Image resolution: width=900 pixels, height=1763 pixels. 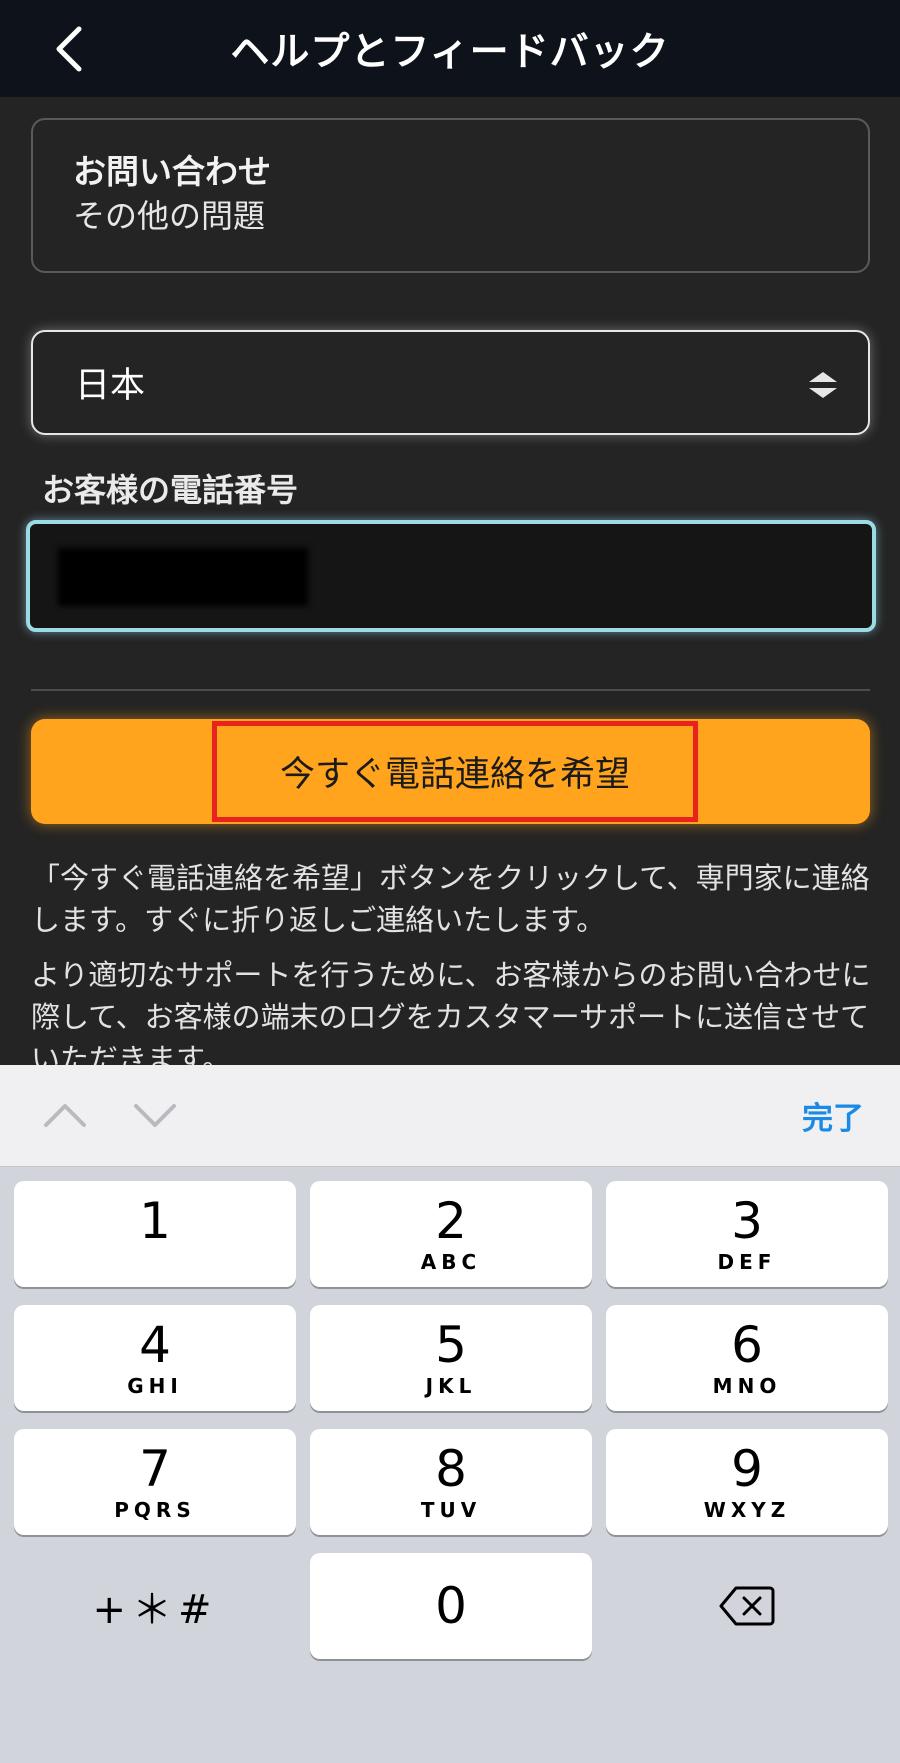 I want to click on key-digit: 6, so click(x=747, y=1345).